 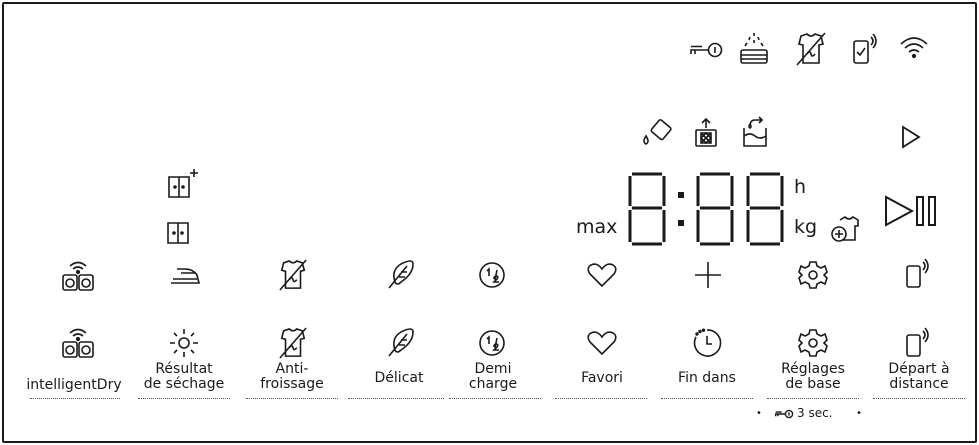 What do you see at coordinates (800, 187) in the screenshot?
I see `hours-unit: h` at bounding box center [800, 187].